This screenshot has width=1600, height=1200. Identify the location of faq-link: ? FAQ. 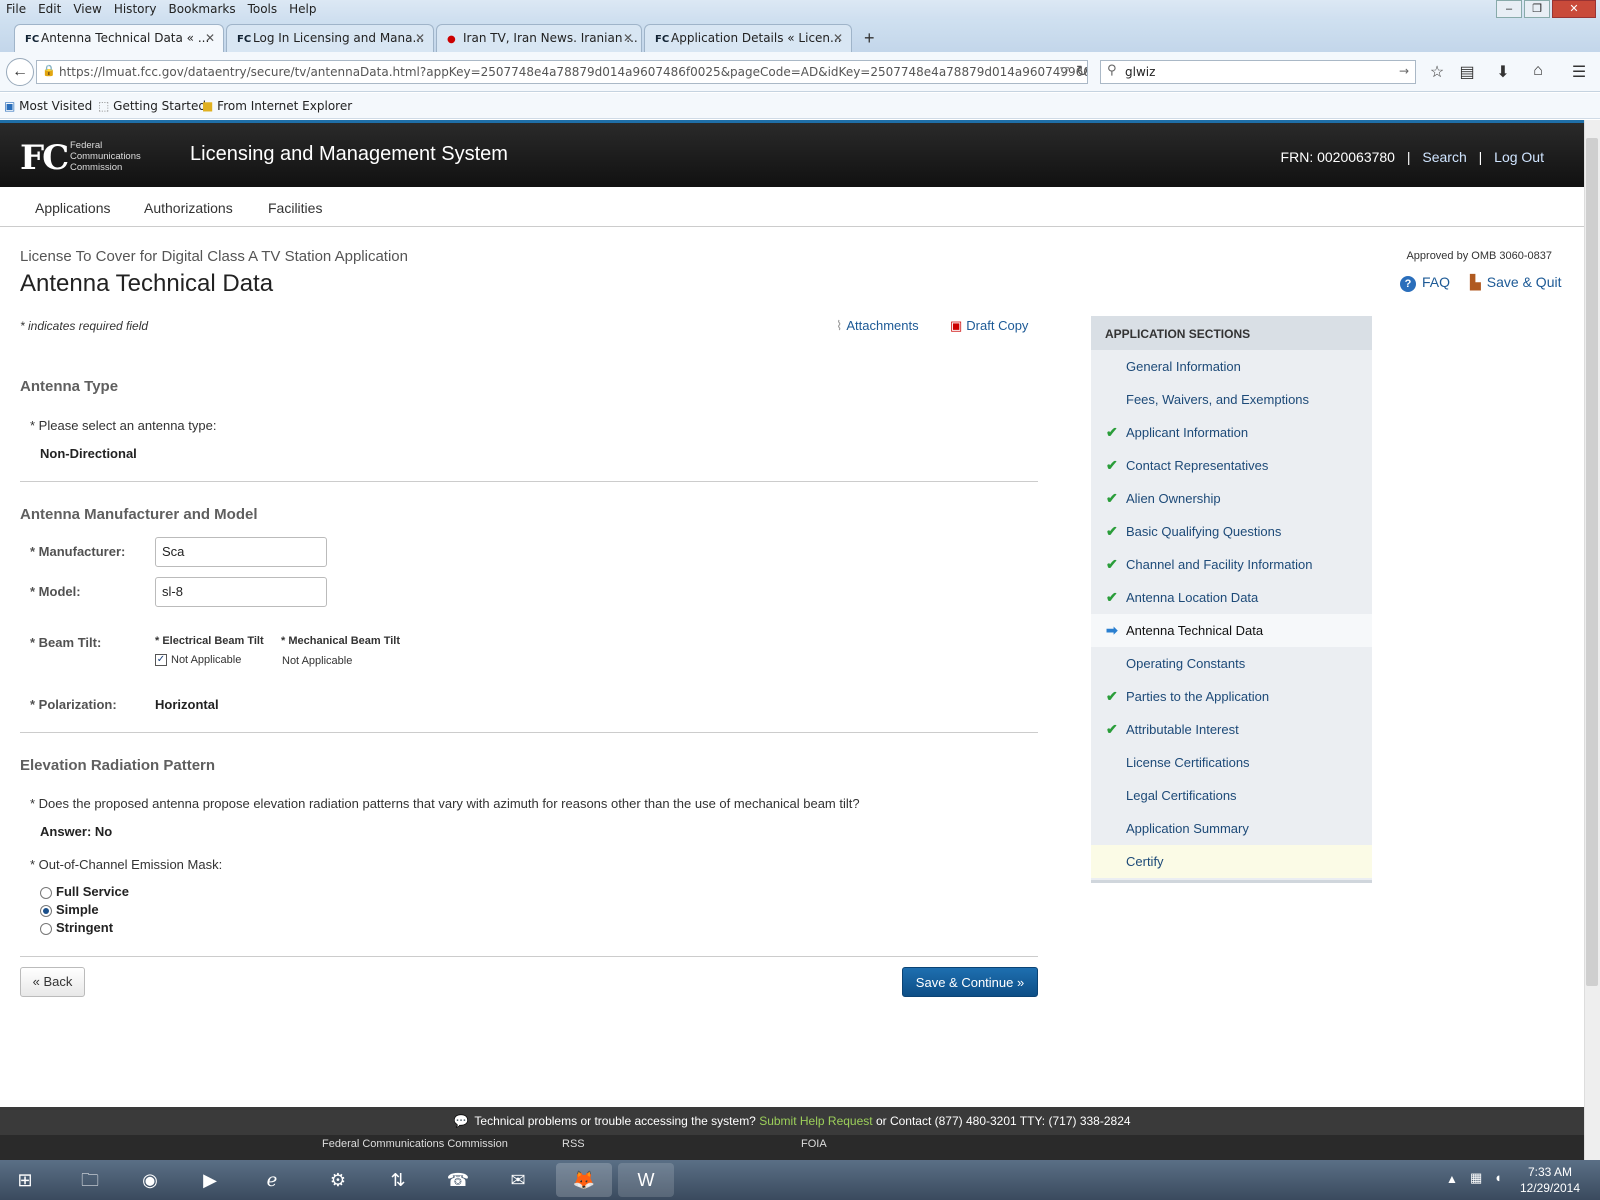
(1425, 283).